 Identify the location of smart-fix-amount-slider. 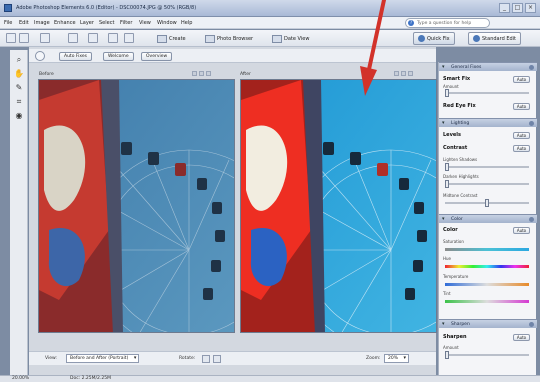
(487, 93).